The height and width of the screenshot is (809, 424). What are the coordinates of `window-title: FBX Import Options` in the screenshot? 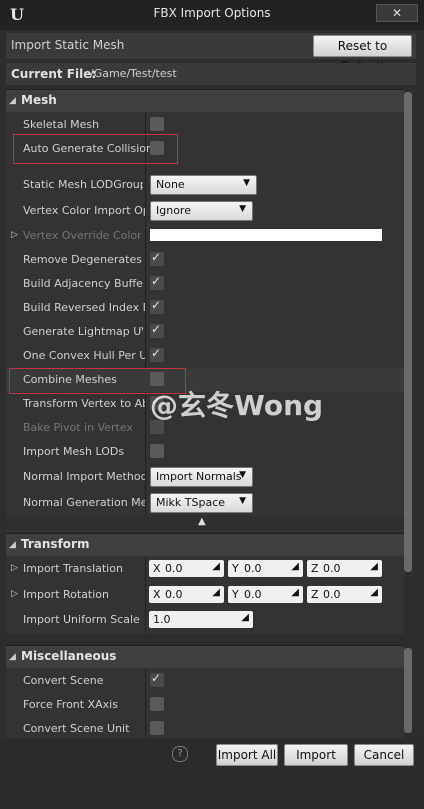 It's located at (212, 13).